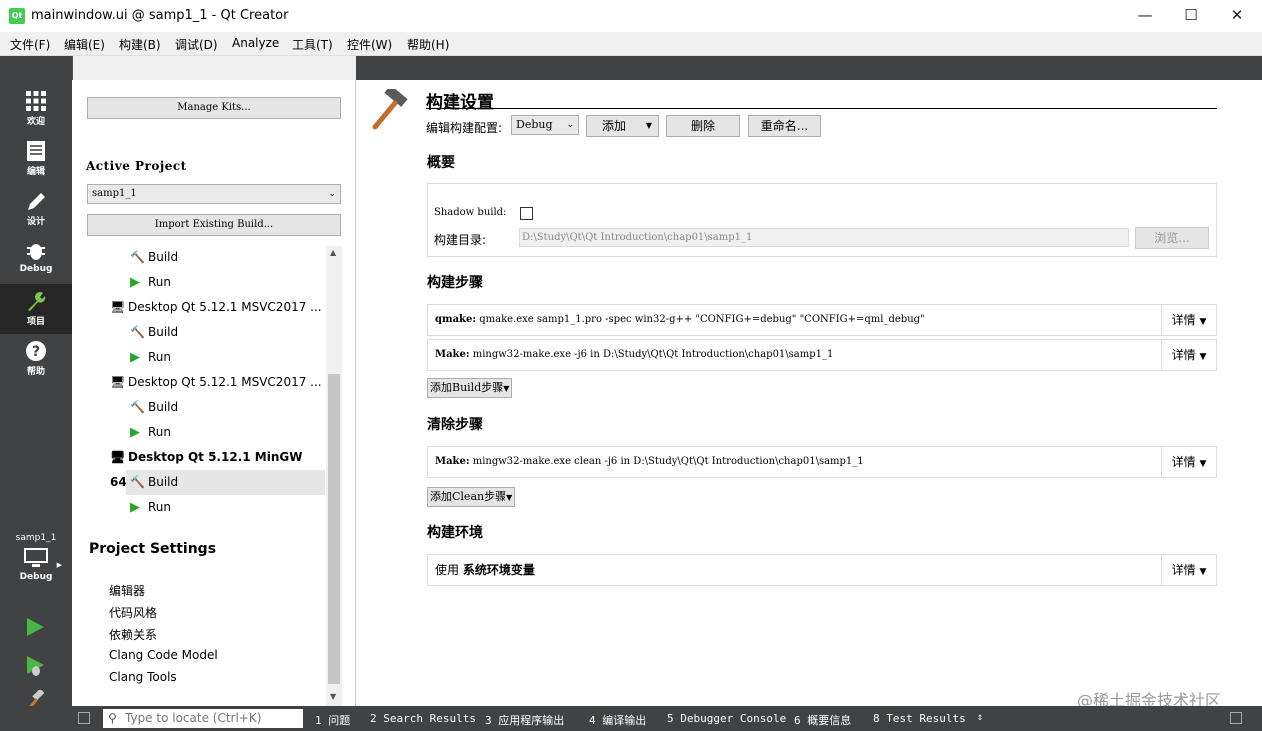 This screenshot has width=1262, height=731. I want to click on settings-clang-tools: Clang Tools, so click(143, 677).